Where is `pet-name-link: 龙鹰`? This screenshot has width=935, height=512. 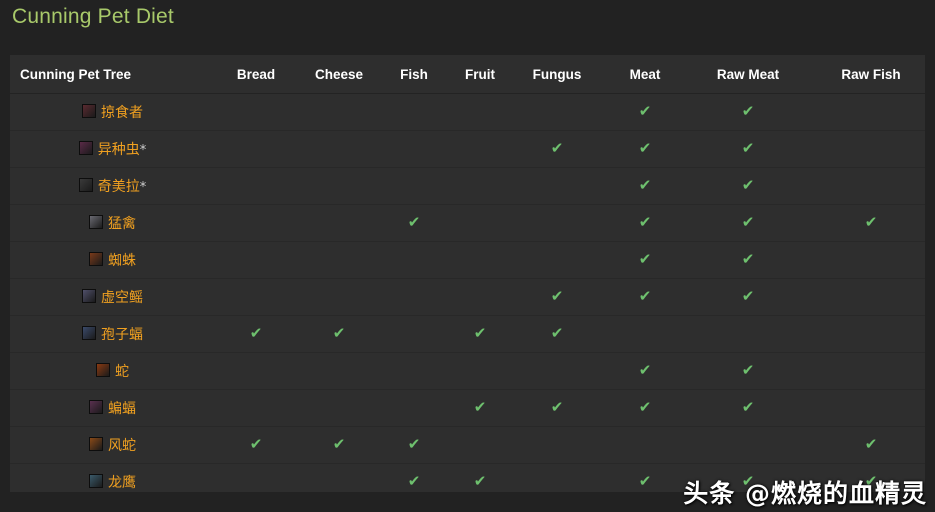 pet-name-link: 龙鹰 is located at coordinates (122, 482).